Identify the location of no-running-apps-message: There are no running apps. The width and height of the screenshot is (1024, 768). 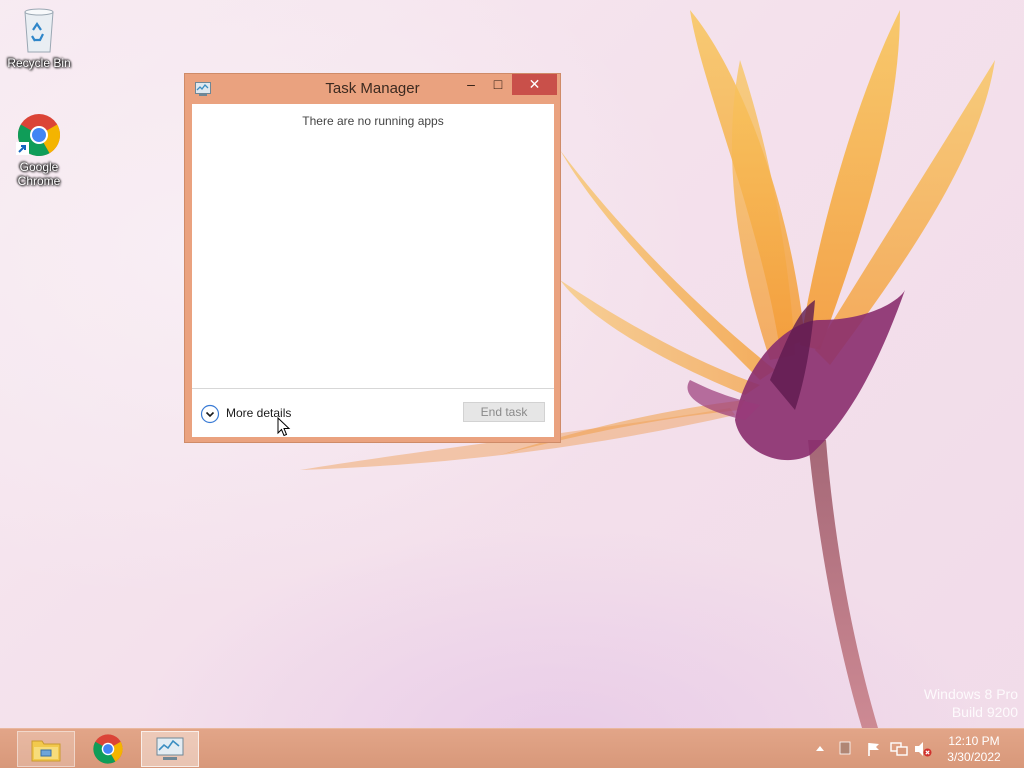
(373, 121).